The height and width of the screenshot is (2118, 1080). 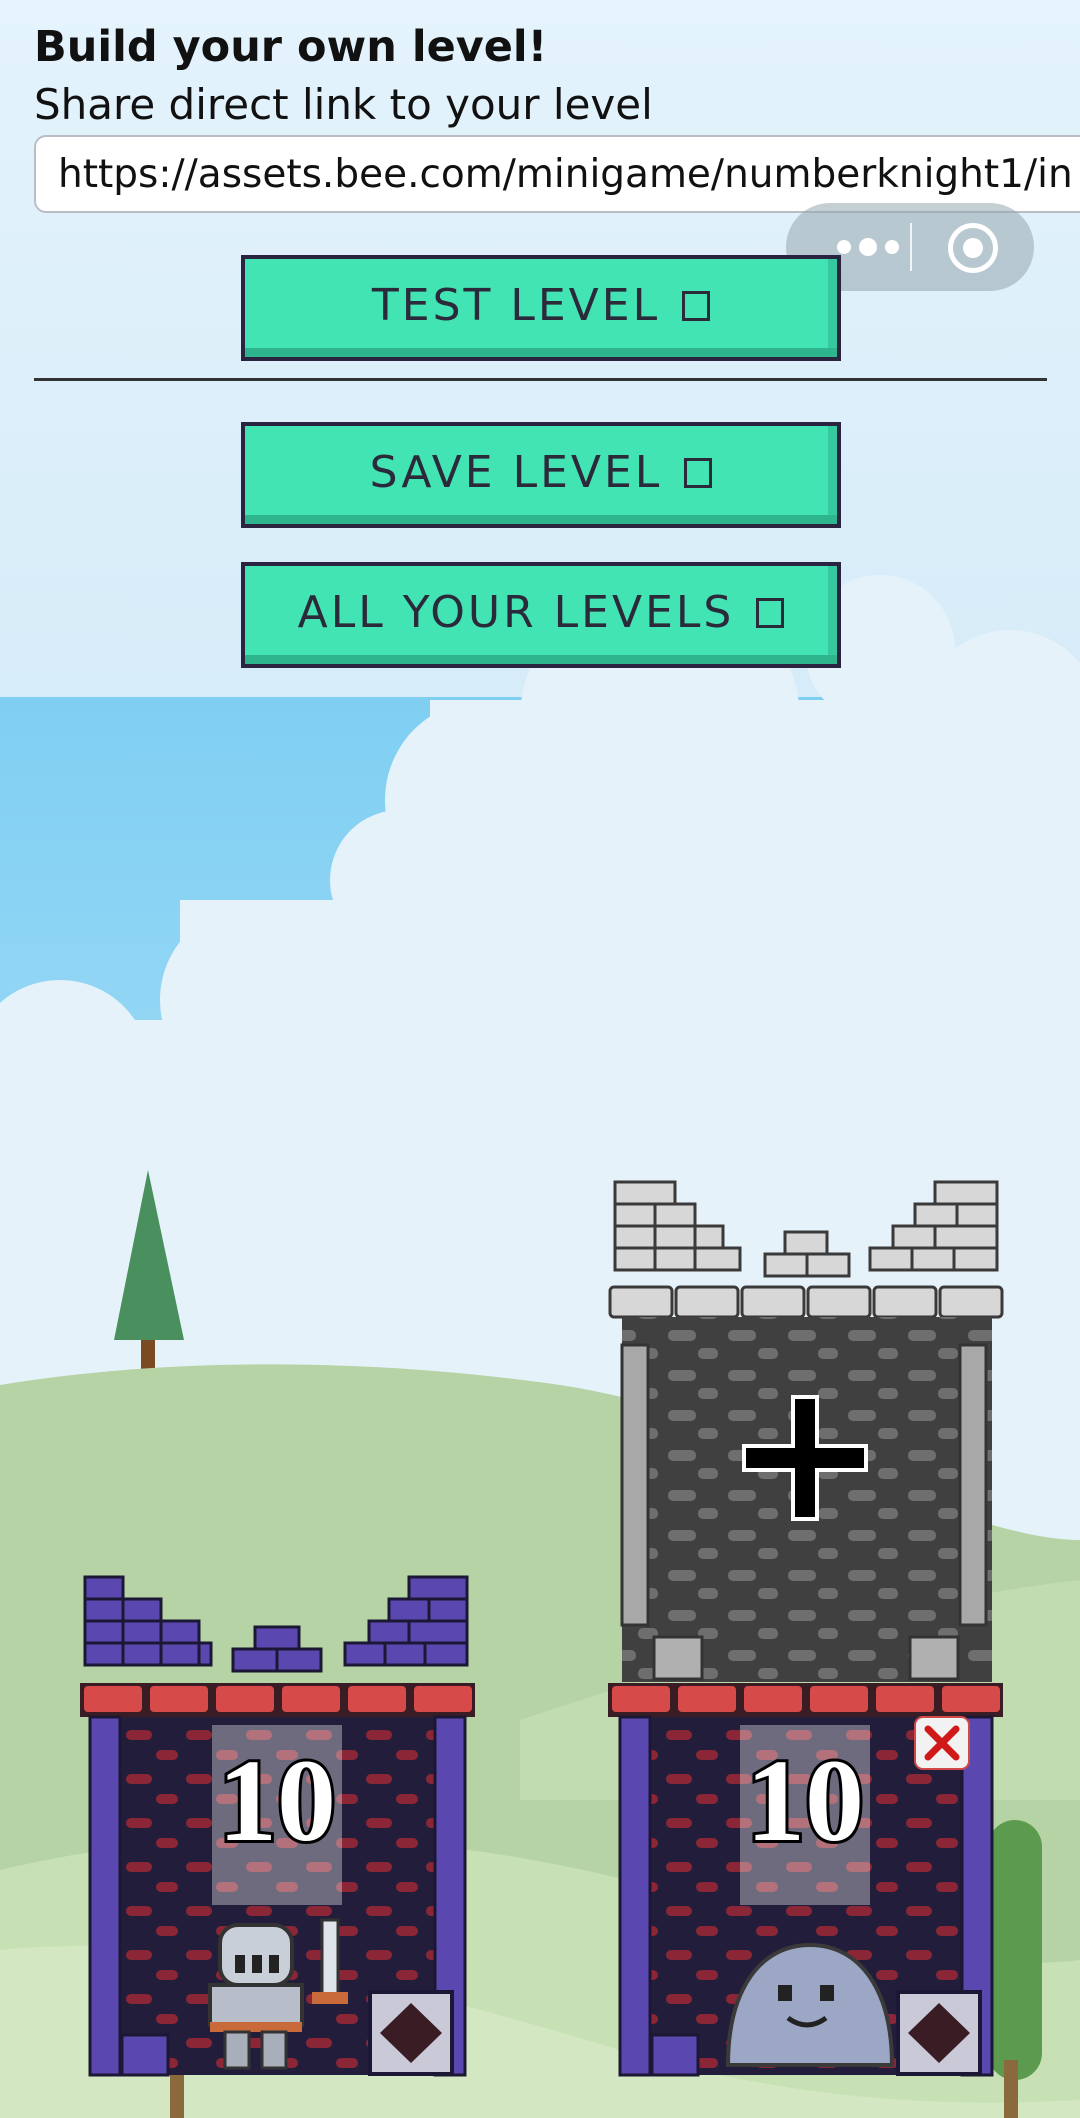 I want to click on share-link-field, so click(x=557, y=174).